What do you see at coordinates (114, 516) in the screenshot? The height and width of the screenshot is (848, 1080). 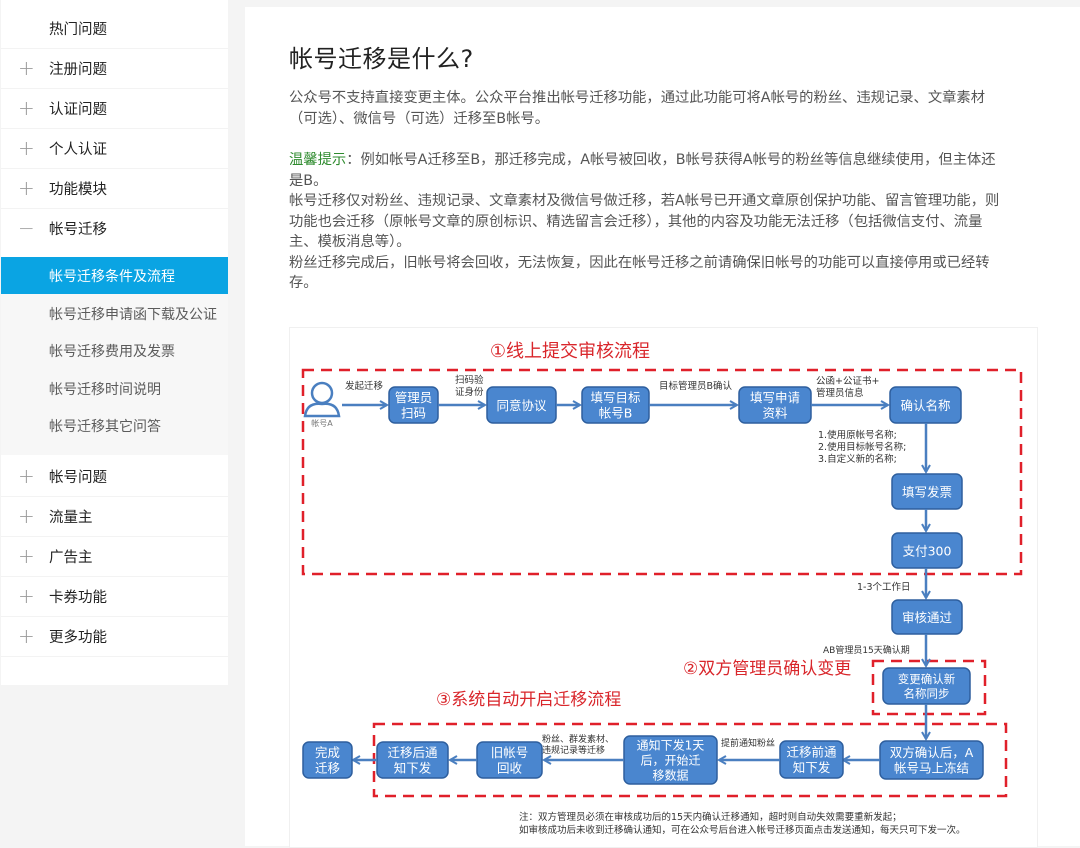 I see `sidebar-item-traffic-owner: + 流量主` at bounding box center [114, 516].